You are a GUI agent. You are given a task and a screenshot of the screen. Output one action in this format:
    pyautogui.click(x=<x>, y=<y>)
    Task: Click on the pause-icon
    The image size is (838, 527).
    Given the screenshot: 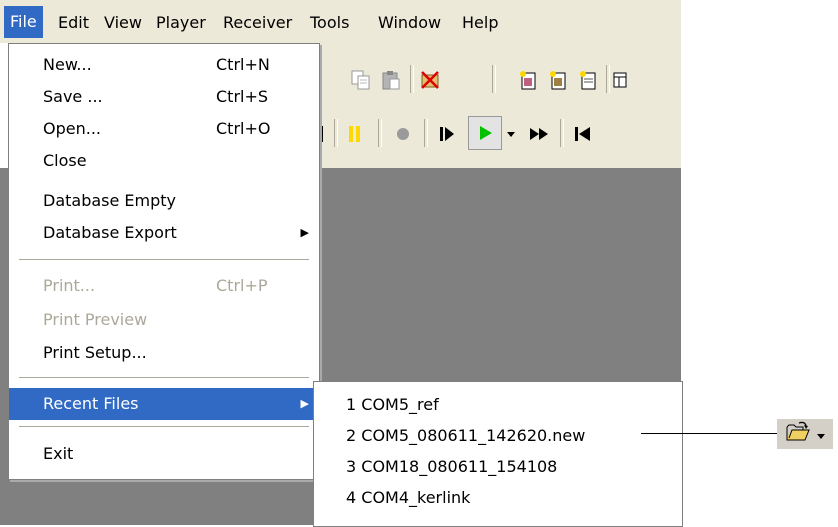 What is the action you would take?
    pyautogui.click(x=355, y=134)
    